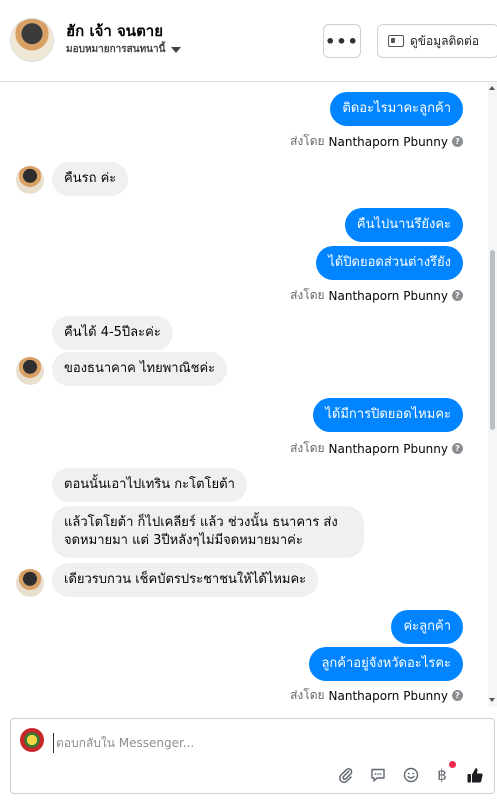 The height and width of the screenshot is (802, 497). I want to click on outgoing-message: ได้มีการปิดยอดไหมคะ, so click(388, 415).